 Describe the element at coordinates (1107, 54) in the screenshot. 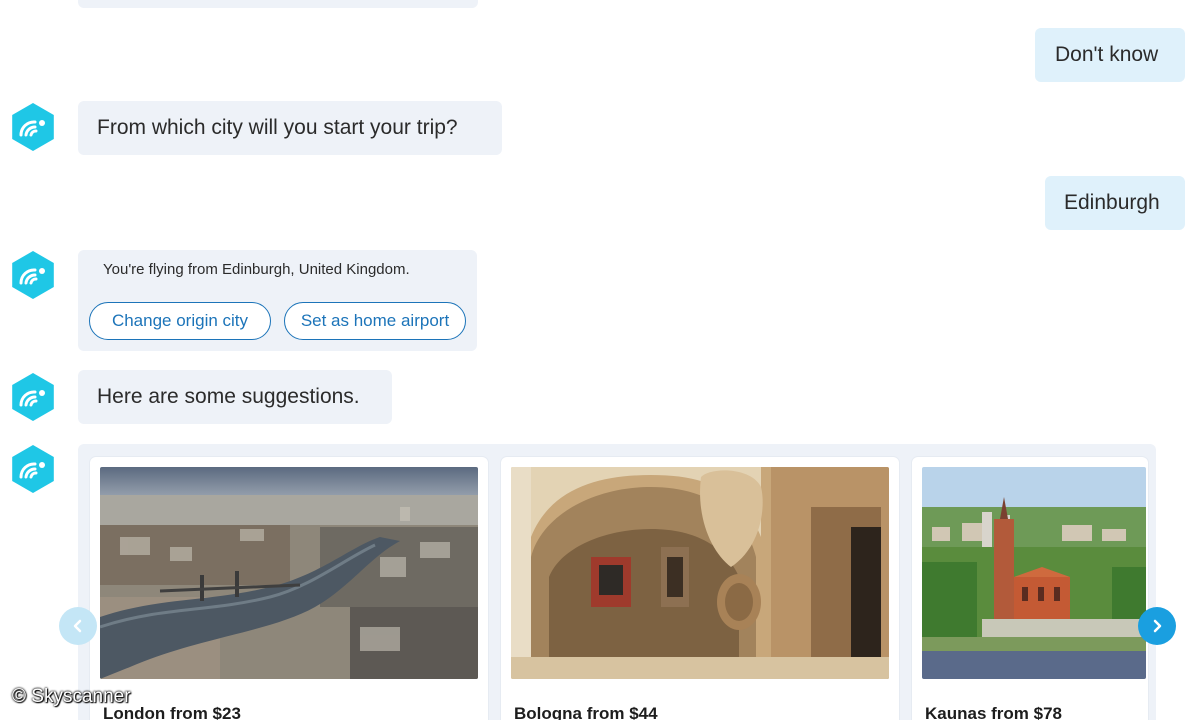

I see `user-message-text: Don't know` at that location.